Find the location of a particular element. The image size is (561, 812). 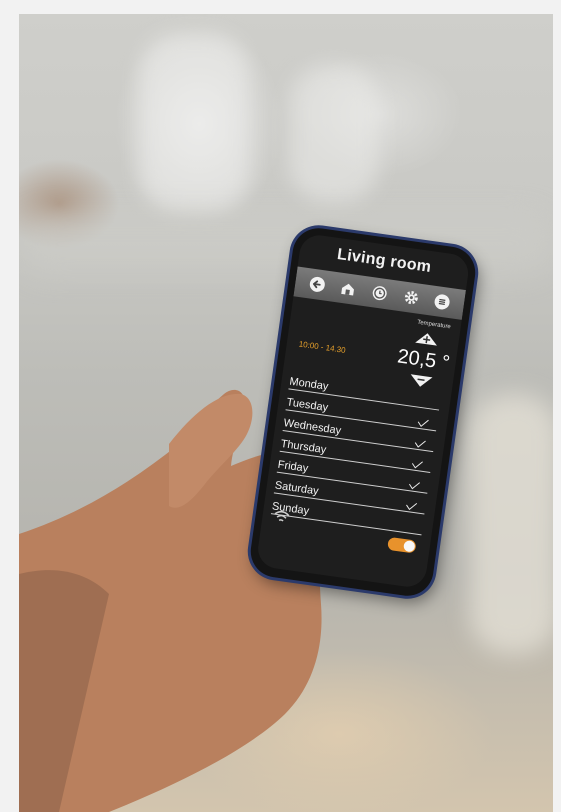

schedule-time-range: 10:00 - 14.30 is located at coordinates (322, 346).